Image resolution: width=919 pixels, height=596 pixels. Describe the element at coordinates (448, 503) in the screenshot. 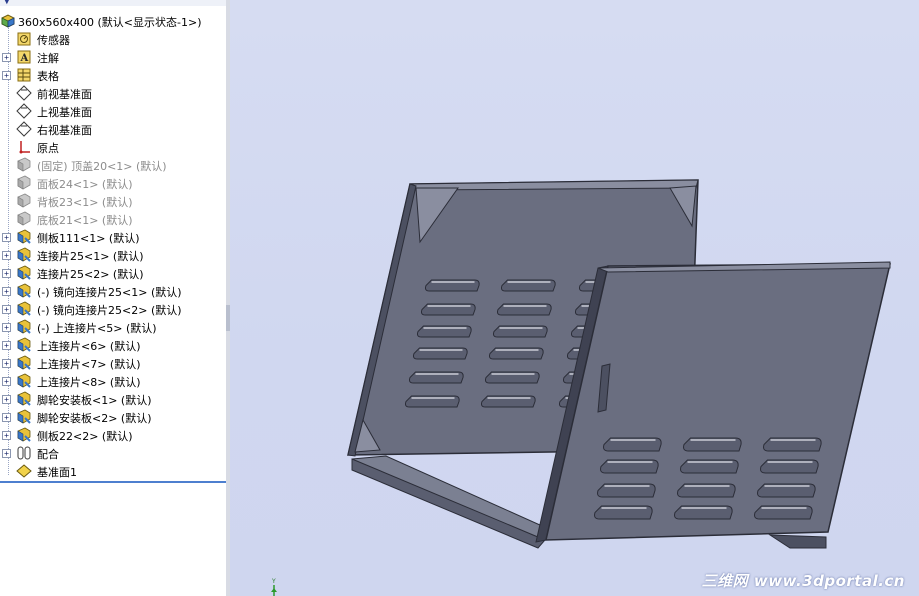

I see `base-bar-left` at that location.